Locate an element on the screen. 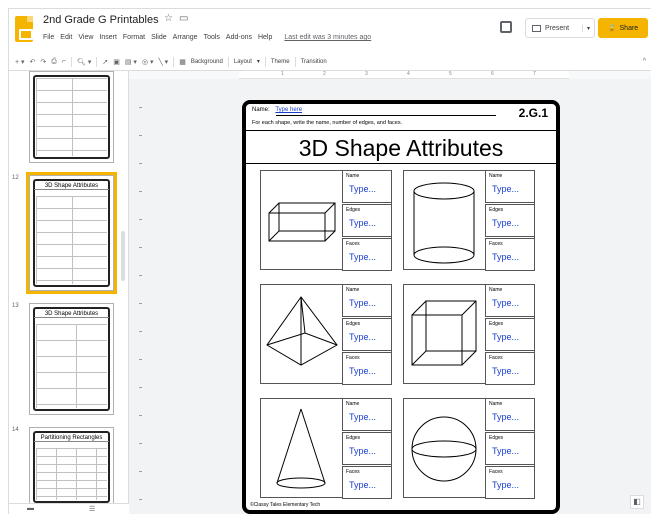 This screenshot has width=651, height=514. chevron-down-icon: ▾ is located at coordinates (585, 28).